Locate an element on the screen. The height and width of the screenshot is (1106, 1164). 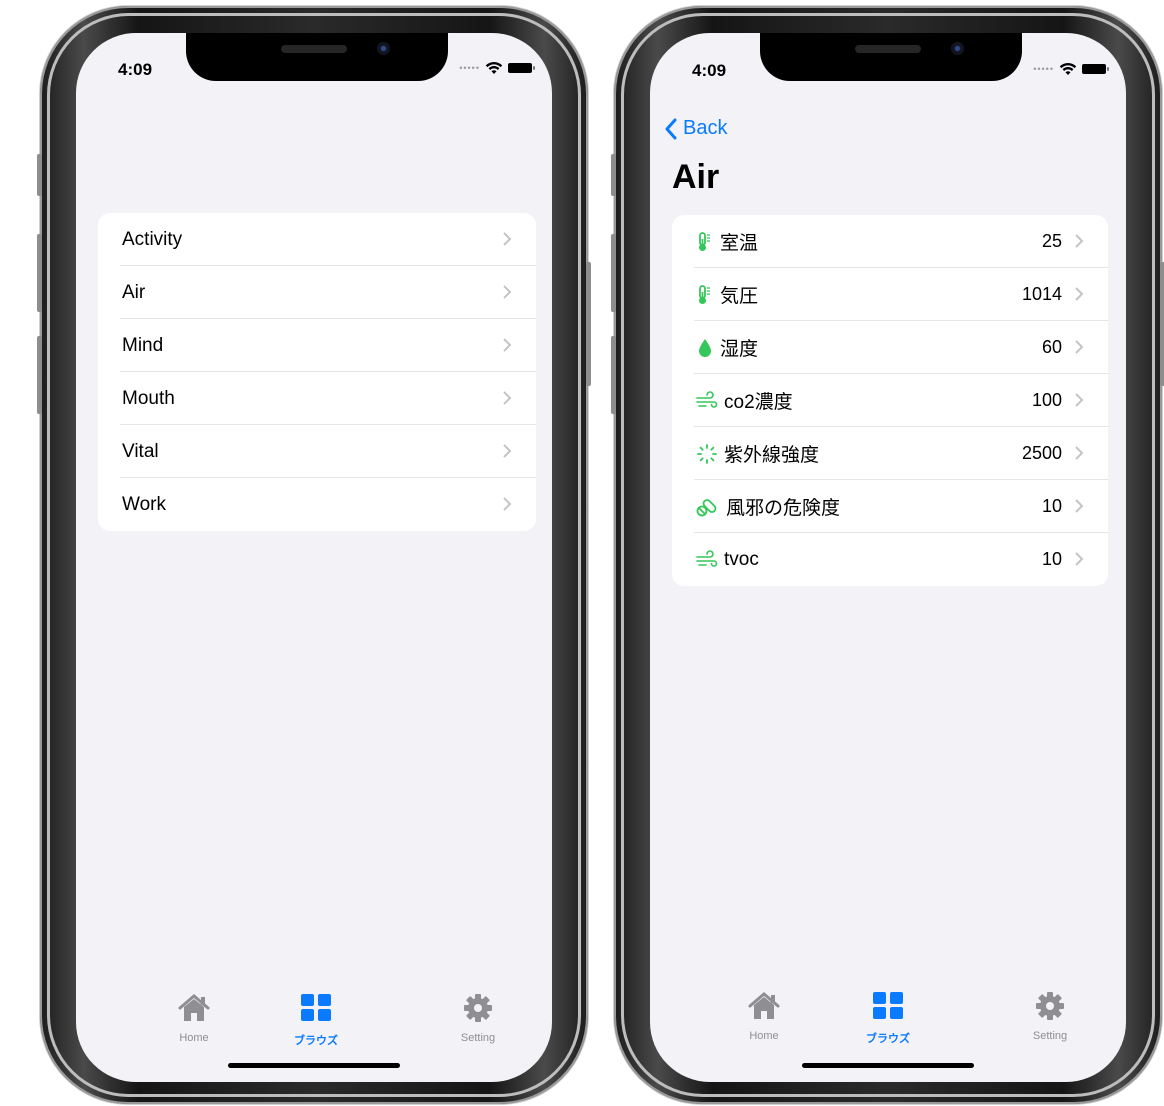
metric-value: 2500 is located at coordinates (1041, 453).